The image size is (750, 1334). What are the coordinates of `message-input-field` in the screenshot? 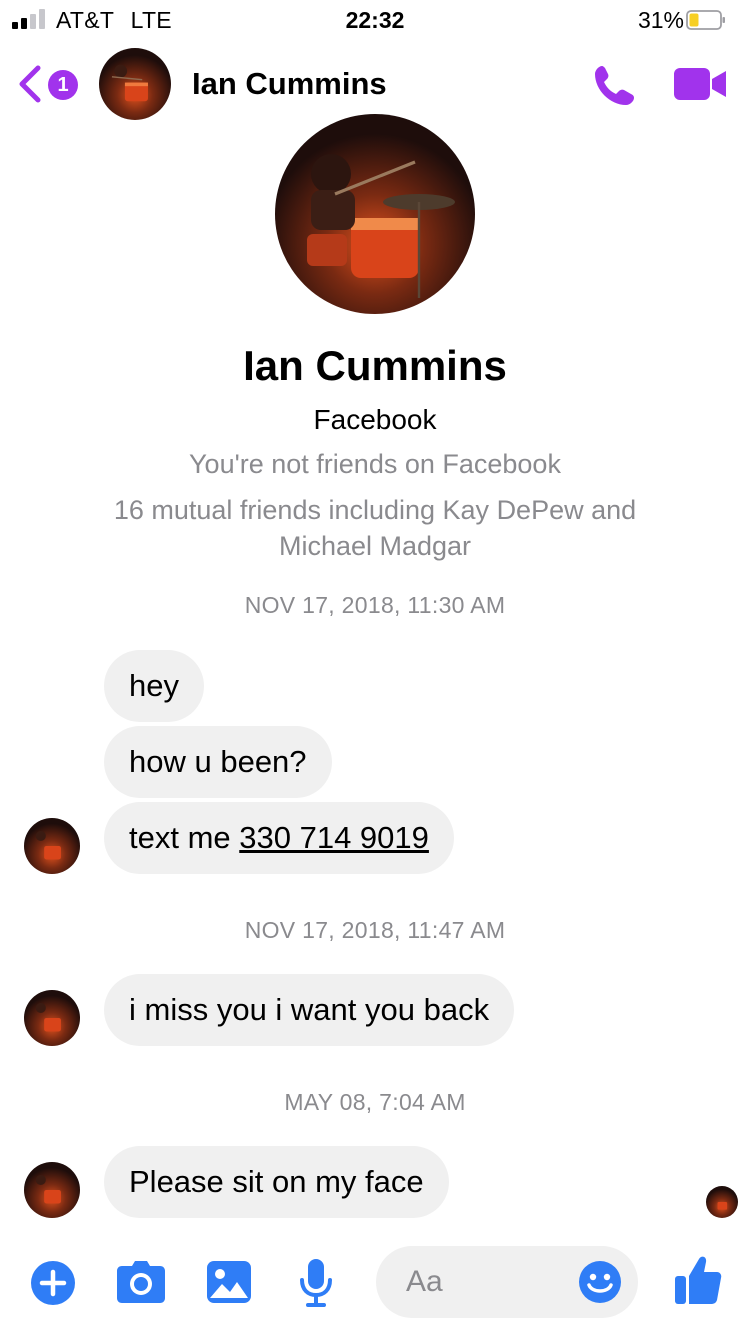 It's located at (507, 1282).